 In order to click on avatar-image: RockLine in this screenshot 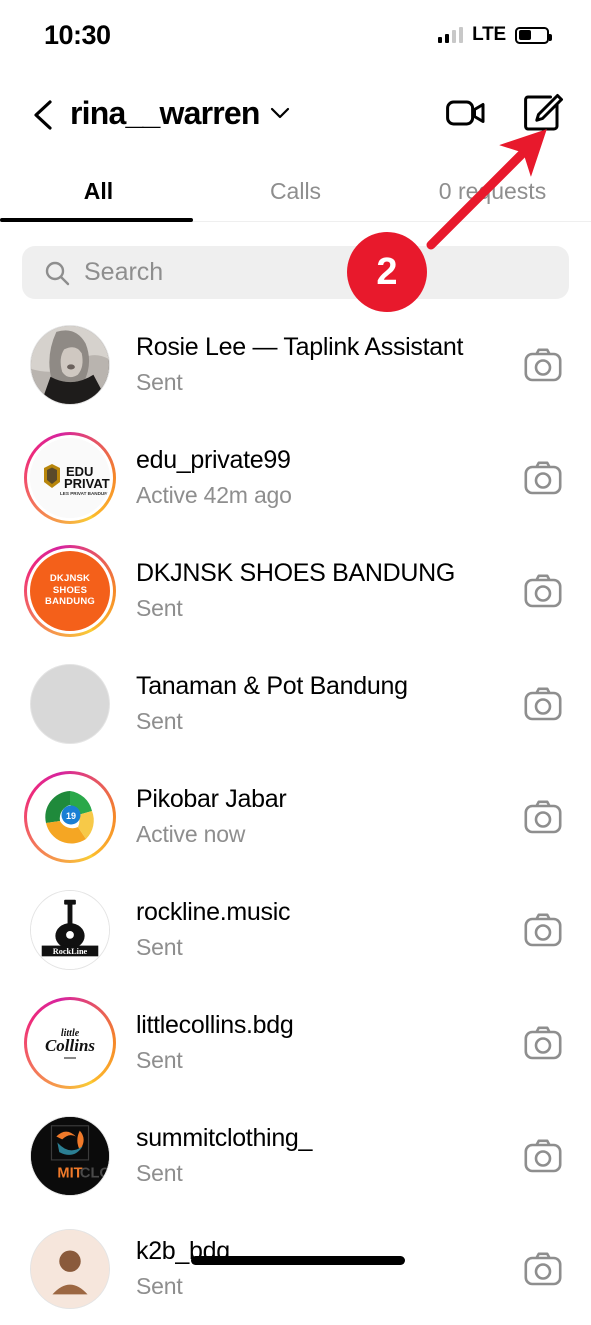, I will do `click(70, 929)`.